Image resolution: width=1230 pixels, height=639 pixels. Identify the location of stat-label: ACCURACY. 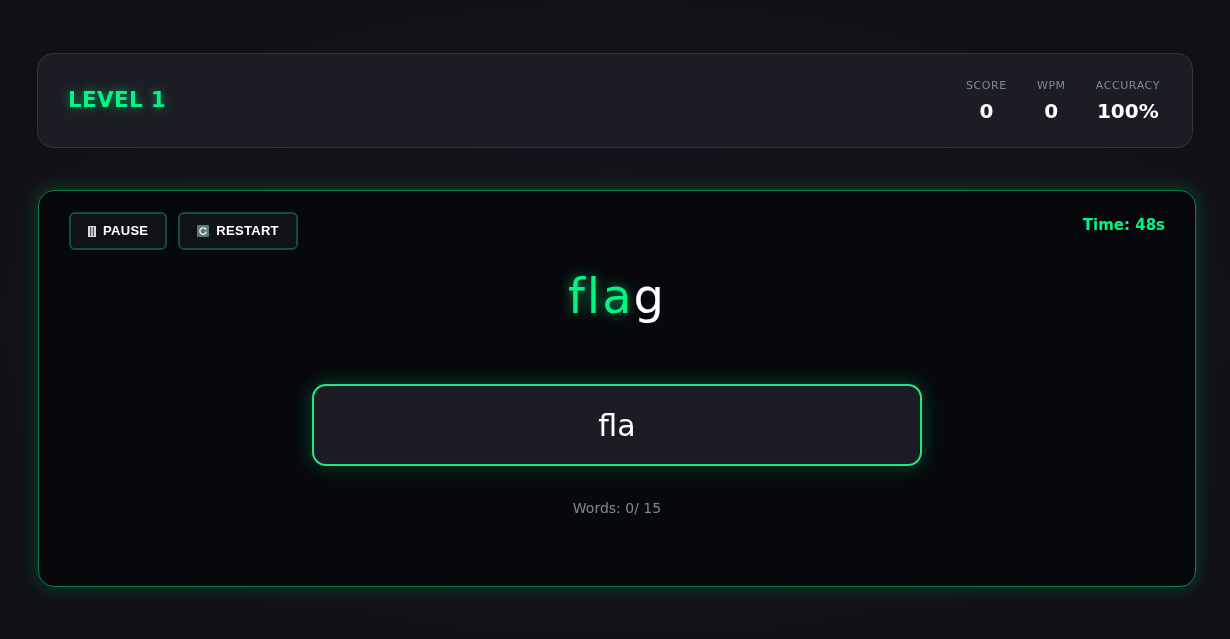
(1127, 85).